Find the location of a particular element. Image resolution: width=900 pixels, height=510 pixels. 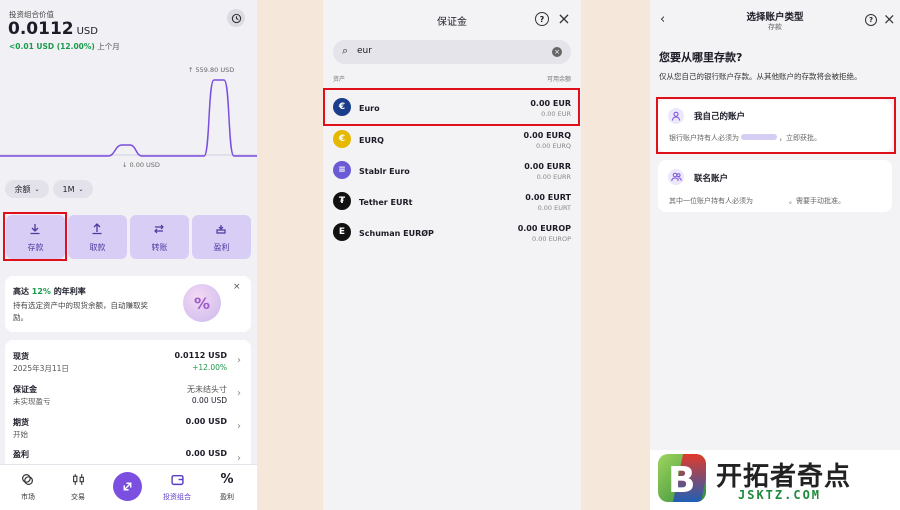

joint-account-body: 其中一位账户持有人必须为 。需要手动批准。 is located at coordinates (757, 201).